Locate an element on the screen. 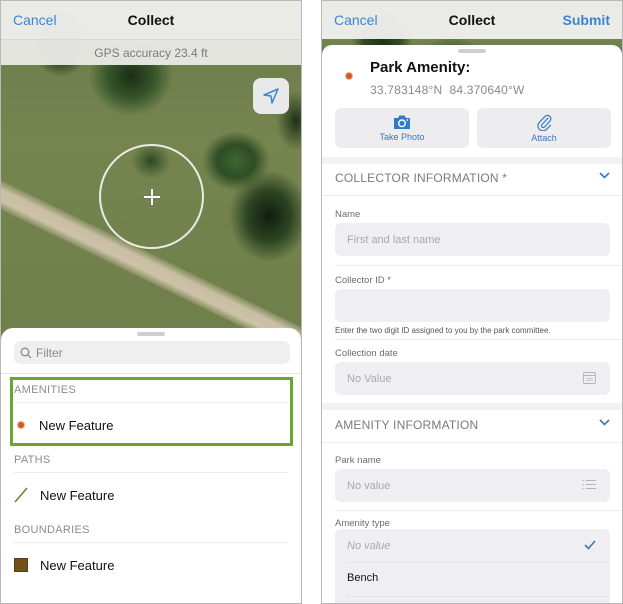 This screenshot has height=604, width=623. polygon-symbol-icon is located at coordinates (21, 565).